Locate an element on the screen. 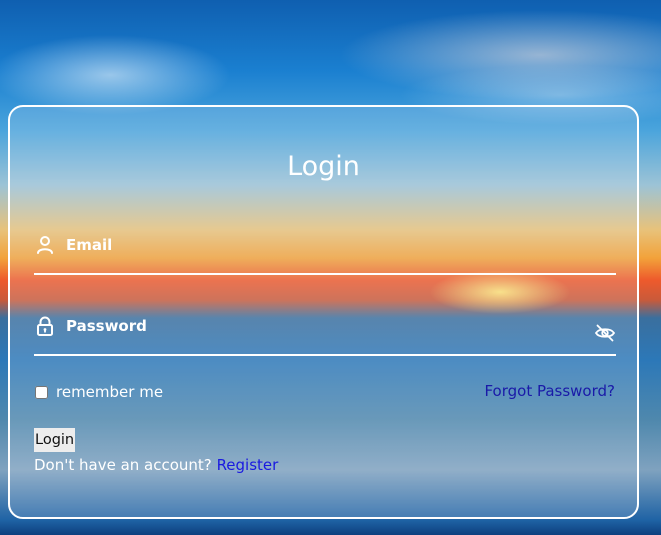  register-link: Register is located at coordinates (248, 465).